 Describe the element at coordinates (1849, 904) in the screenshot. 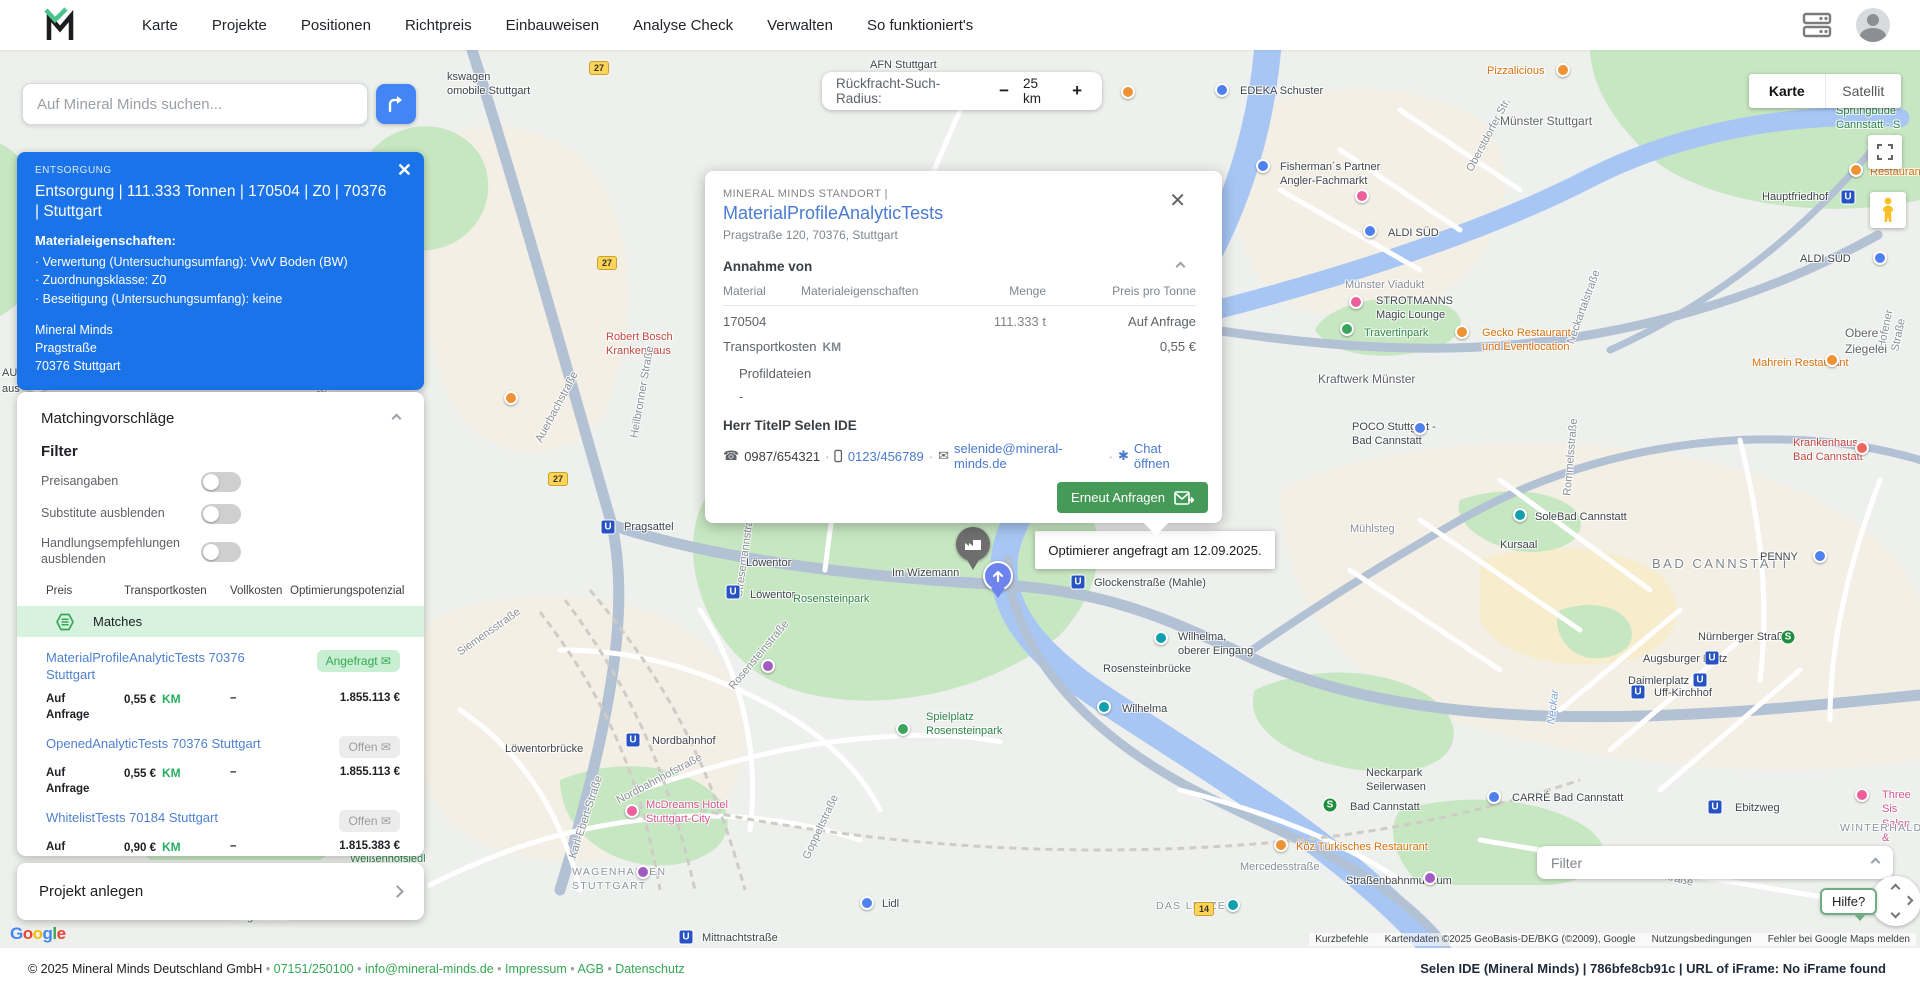

I see `help-button: Hilfe?` at that location.